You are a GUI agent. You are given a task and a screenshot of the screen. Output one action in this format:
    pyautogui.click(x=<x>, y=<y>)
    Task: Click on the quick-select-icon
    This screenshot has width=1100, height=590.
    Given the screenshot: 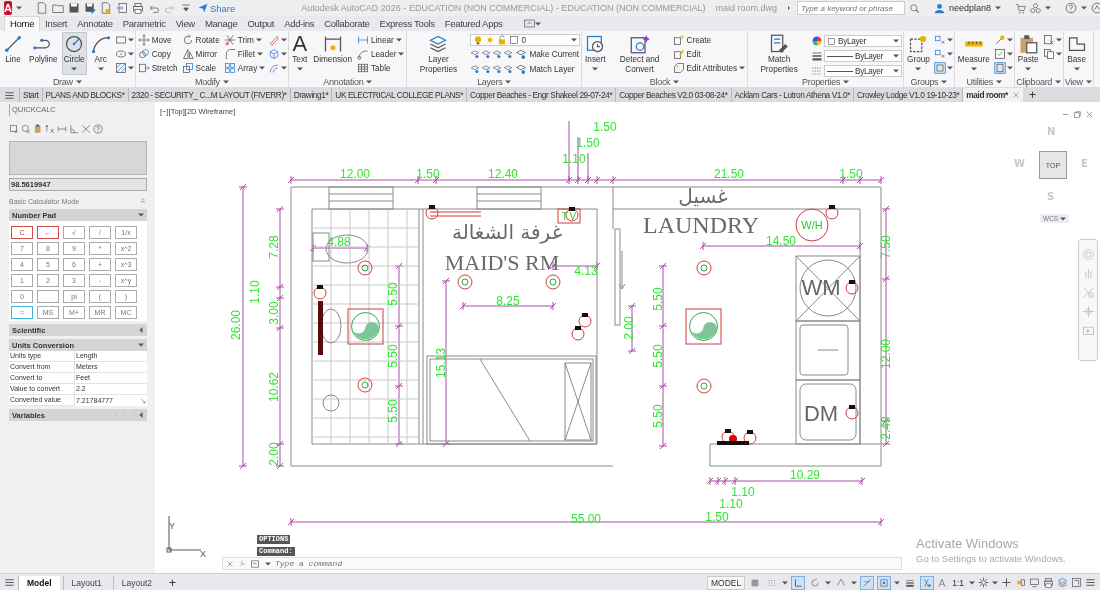 What is the action you would take?
    pyautogui.click(x=999, y=54)
    